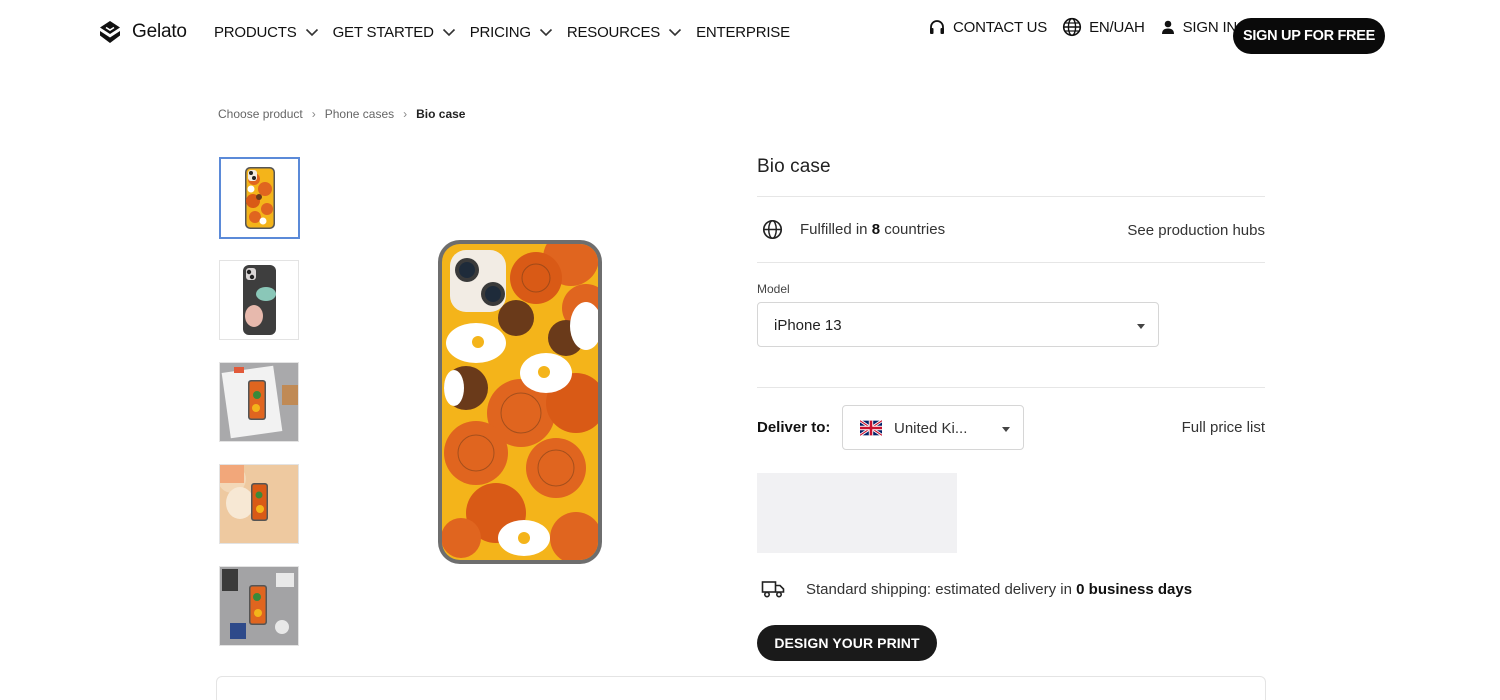 The width and height of the screenshot is (1500, 700). I want to click on shipping-prefix: Standard shipping: estimated delivery in, so click(941, 589).